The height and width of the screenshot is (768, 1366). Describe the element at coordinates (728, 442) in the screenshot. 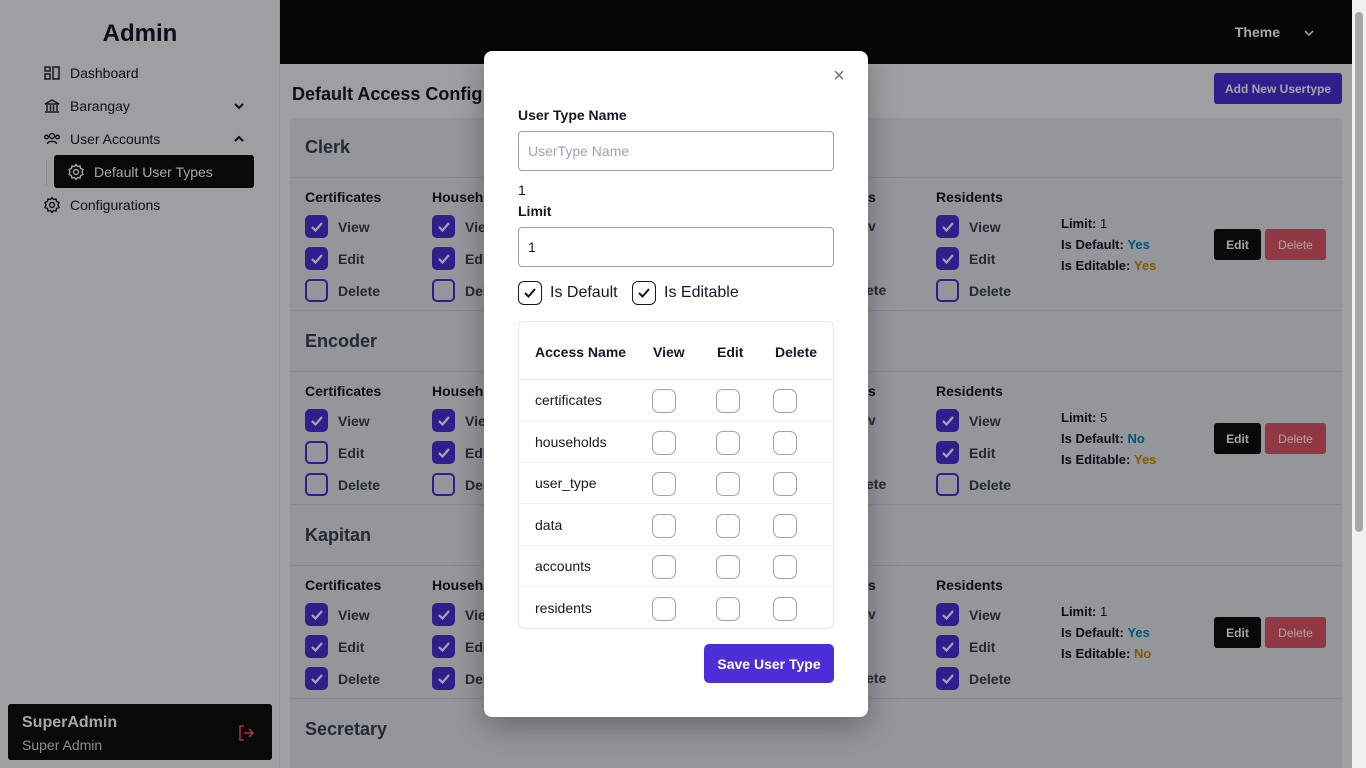

I see `households-edit-checkbox` at that location.